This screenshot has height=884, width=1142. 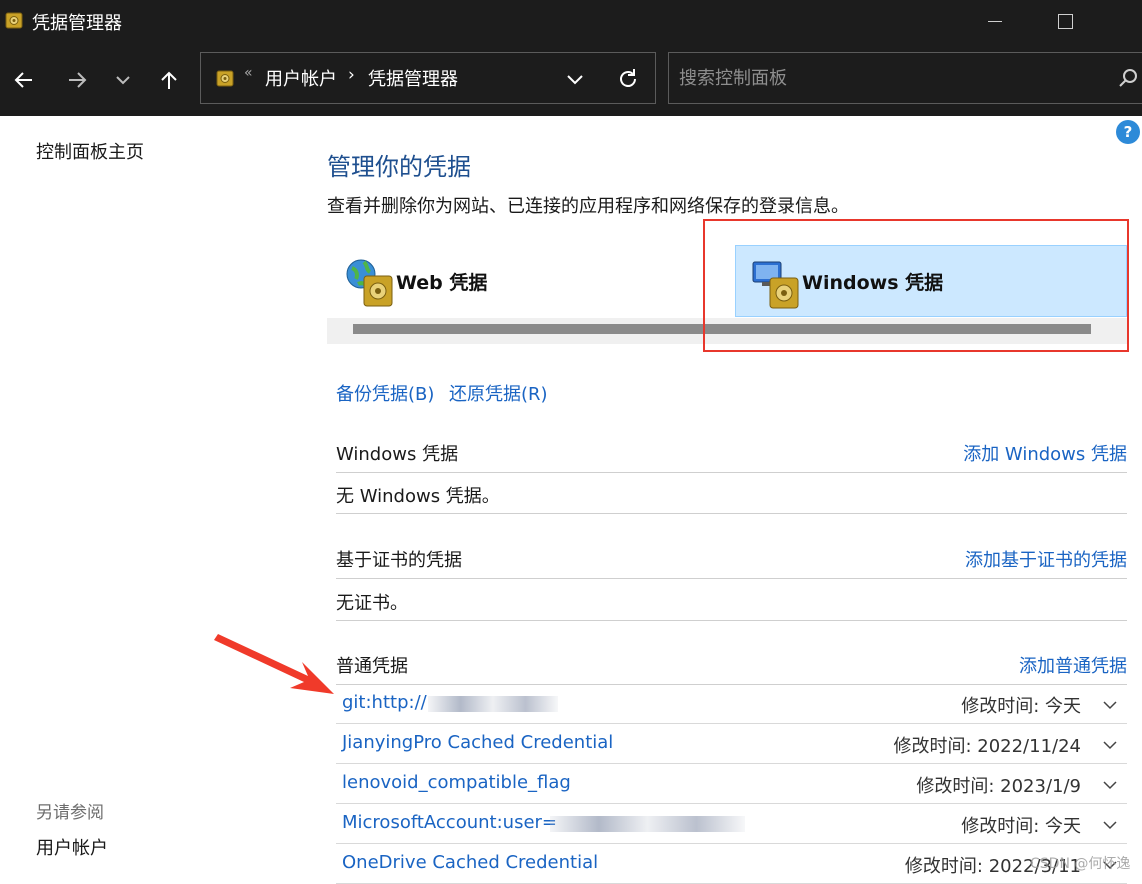 I want to click on control-panel-home-link: 控制面板主页, so click(x=90, y=151).